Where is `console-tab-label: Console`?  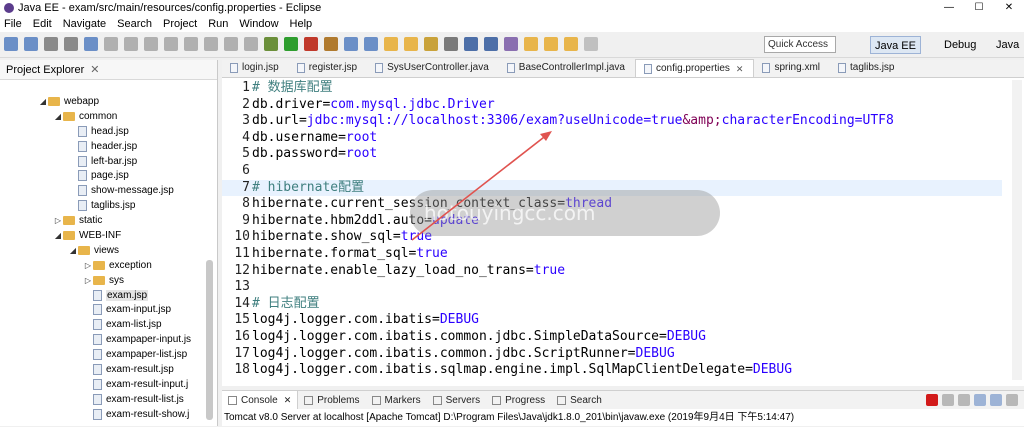
console-tab-label: Console is located at coordinates (259, 400).